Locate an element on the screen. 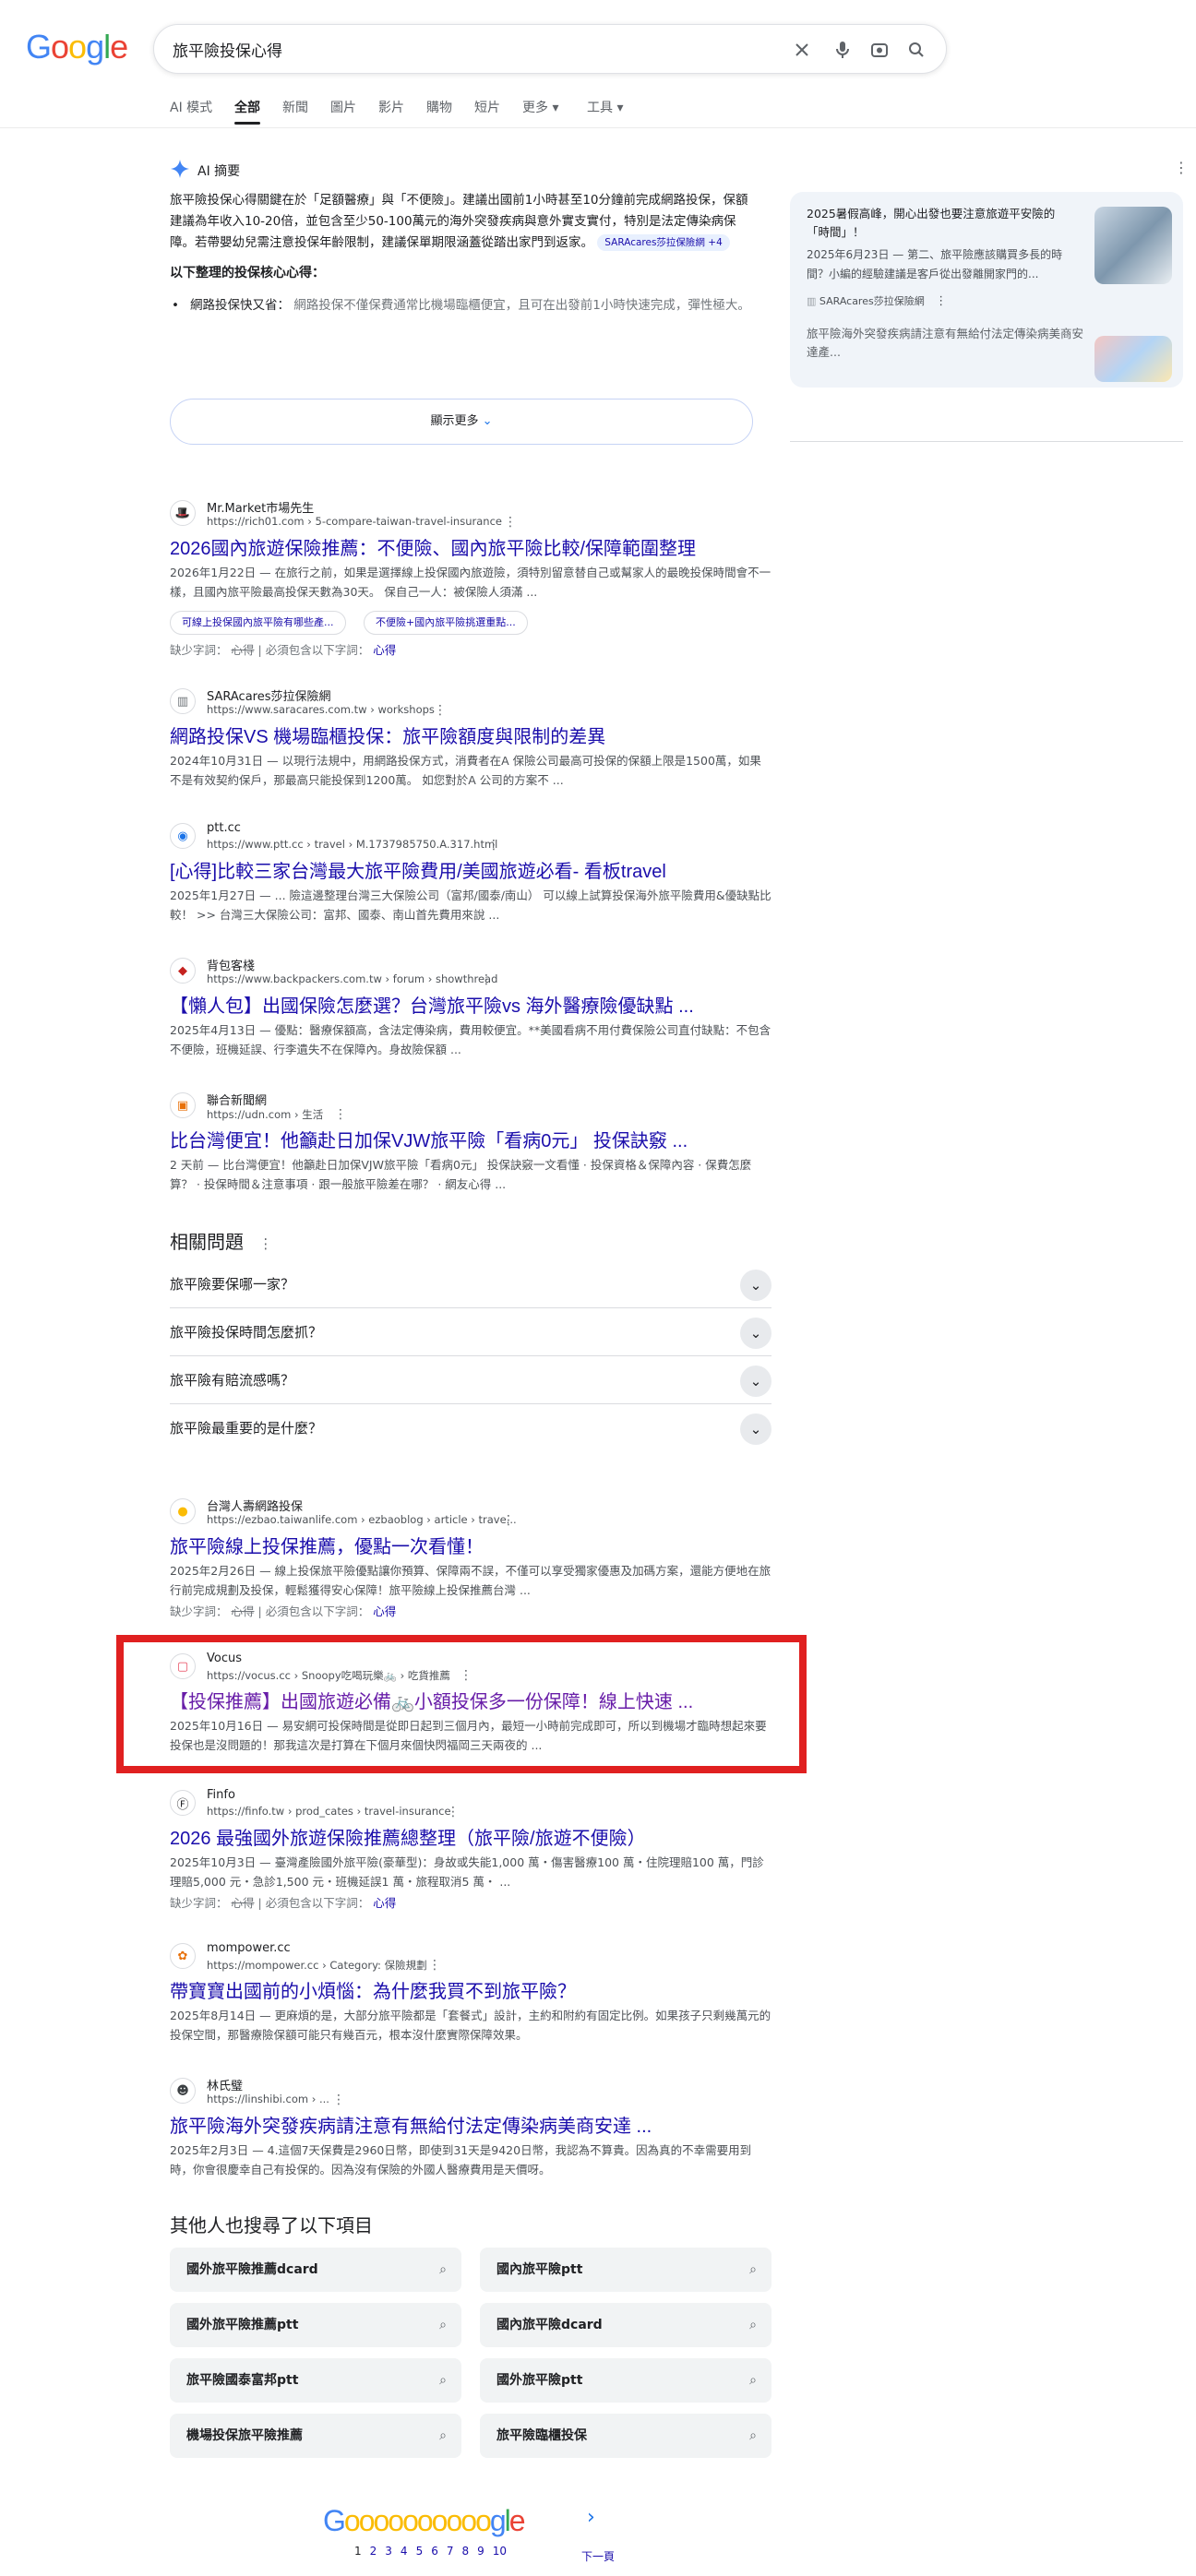 This screenshot has height=2576, width=1196. tab-all: 全部 is located at coordinates (247, 111).